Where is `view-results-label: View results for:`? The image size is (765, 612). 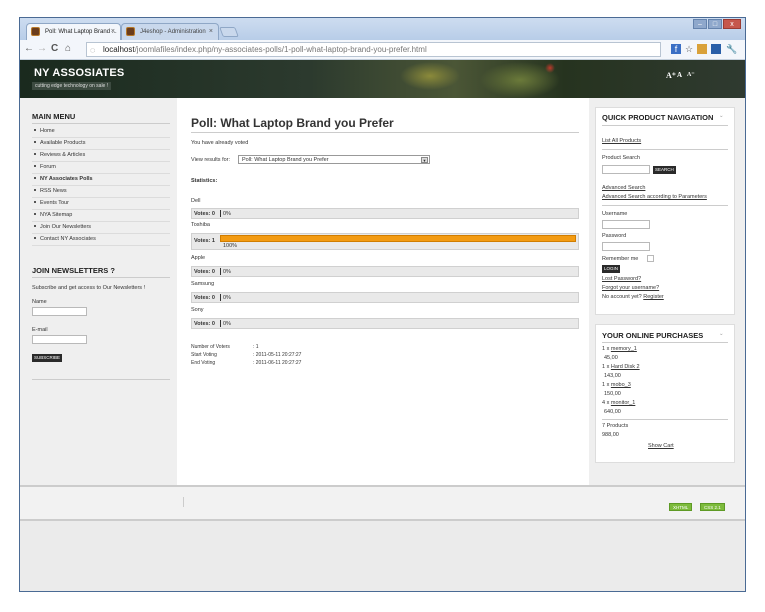 view-results-label: View results for: is located at coordinates (211, 160).